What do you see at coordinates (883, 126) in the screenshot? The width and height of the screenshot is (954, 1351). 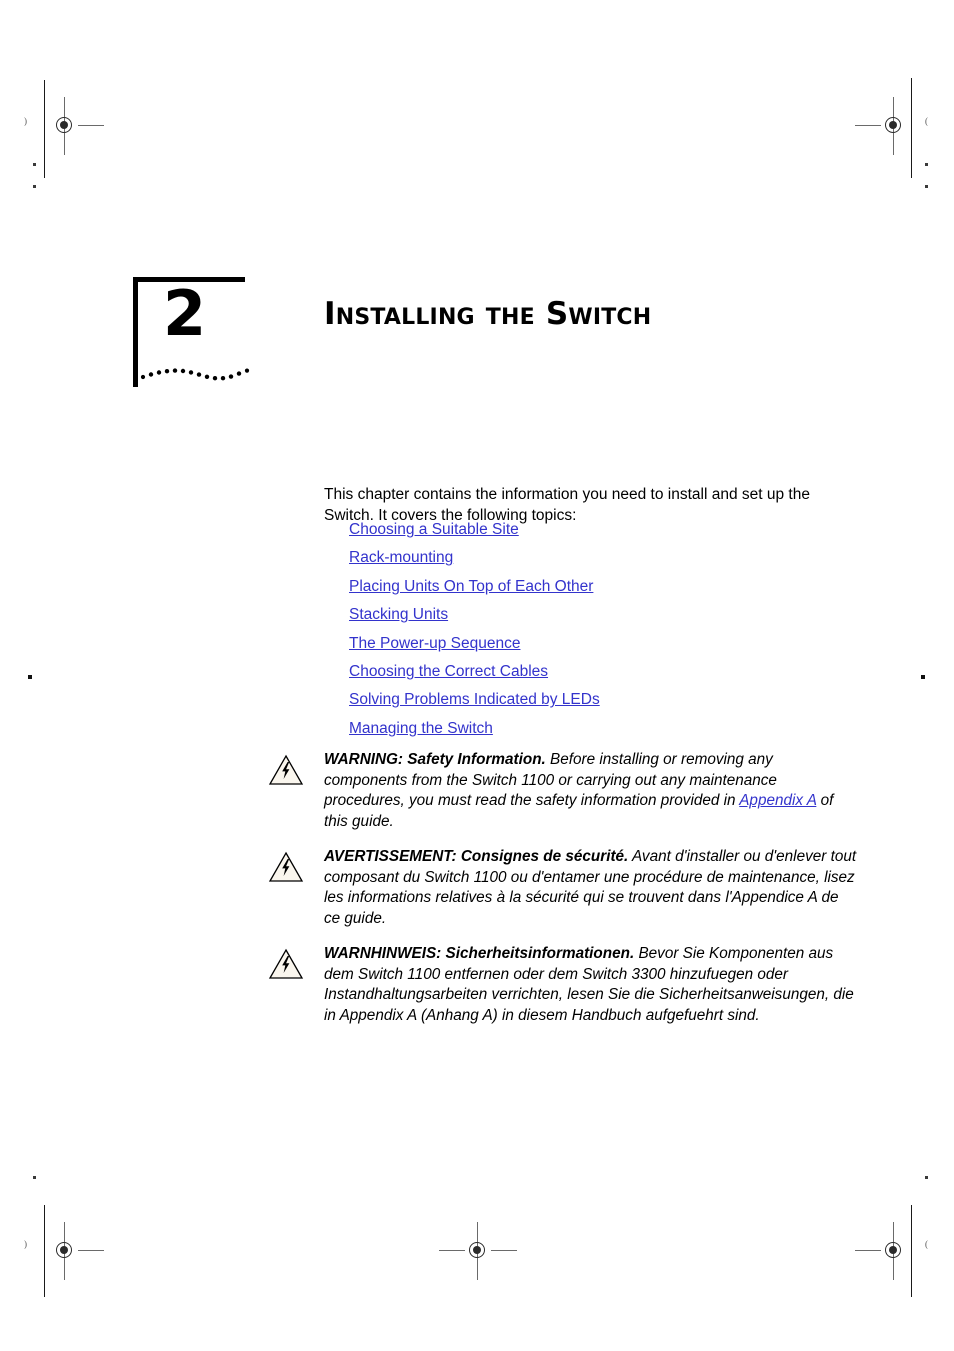 I see `registration-mark-top-right` at bounding box center [883, 126].